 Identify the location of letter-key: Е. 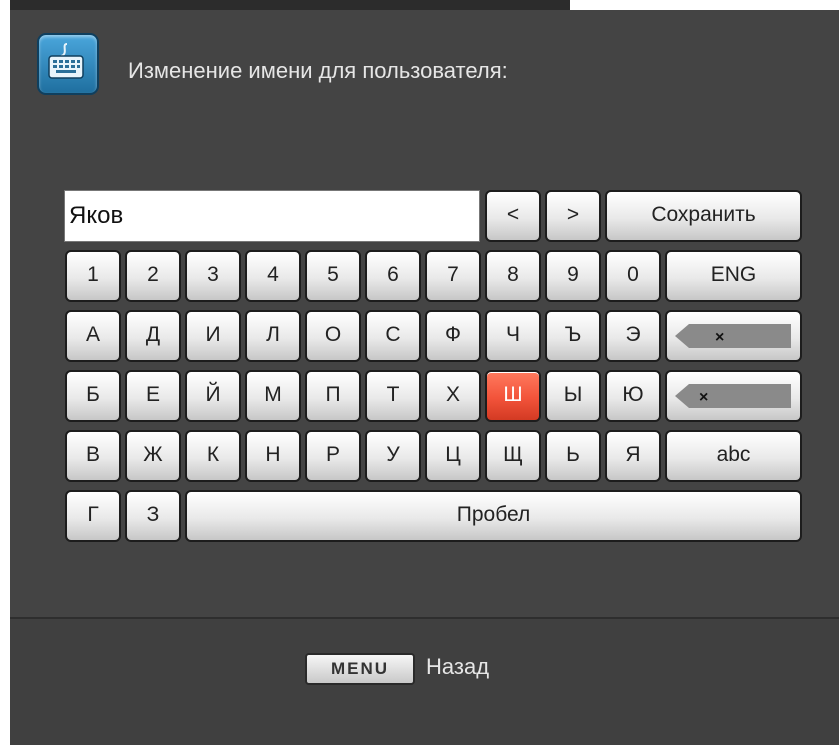
(153, 396).